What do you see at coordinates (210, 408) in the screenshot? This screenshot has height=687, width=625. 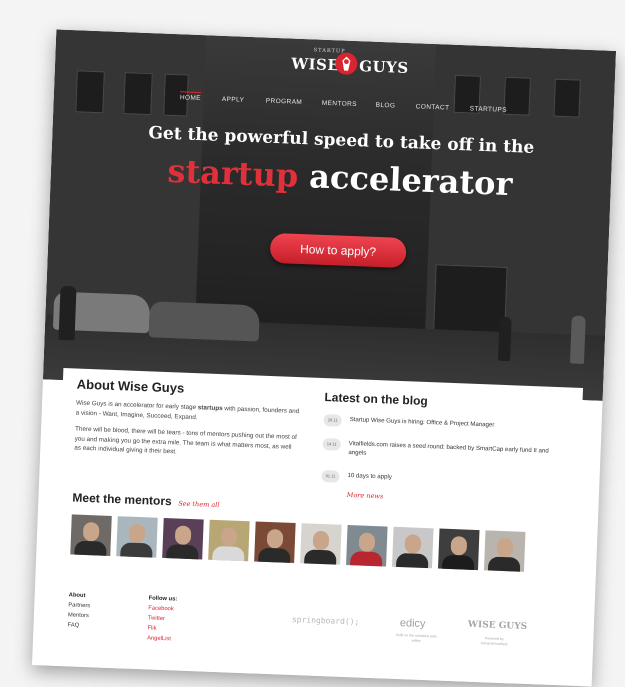 I see `about-p1-bold: startups` at bounding box center [210, 408].